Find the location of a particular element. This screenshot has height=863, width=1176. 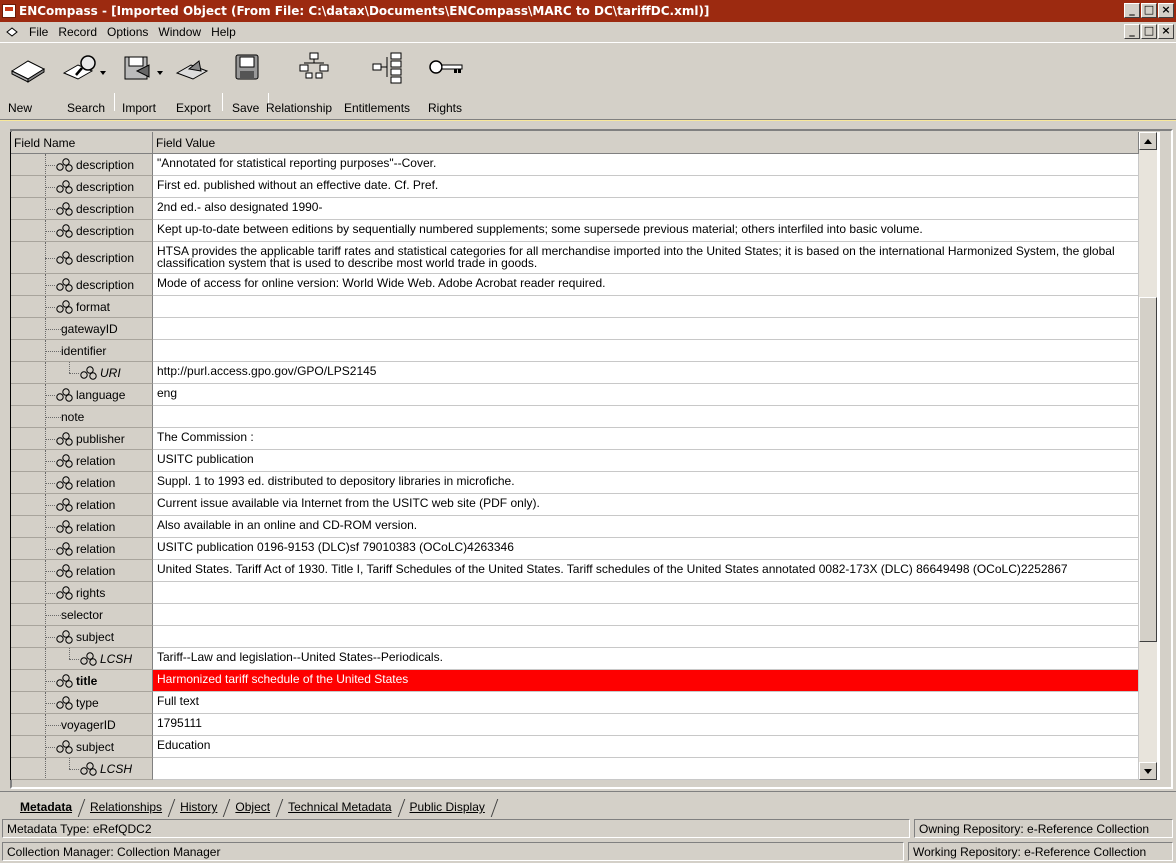

field-name-cell: publisher is located at coordinates (82, 439).